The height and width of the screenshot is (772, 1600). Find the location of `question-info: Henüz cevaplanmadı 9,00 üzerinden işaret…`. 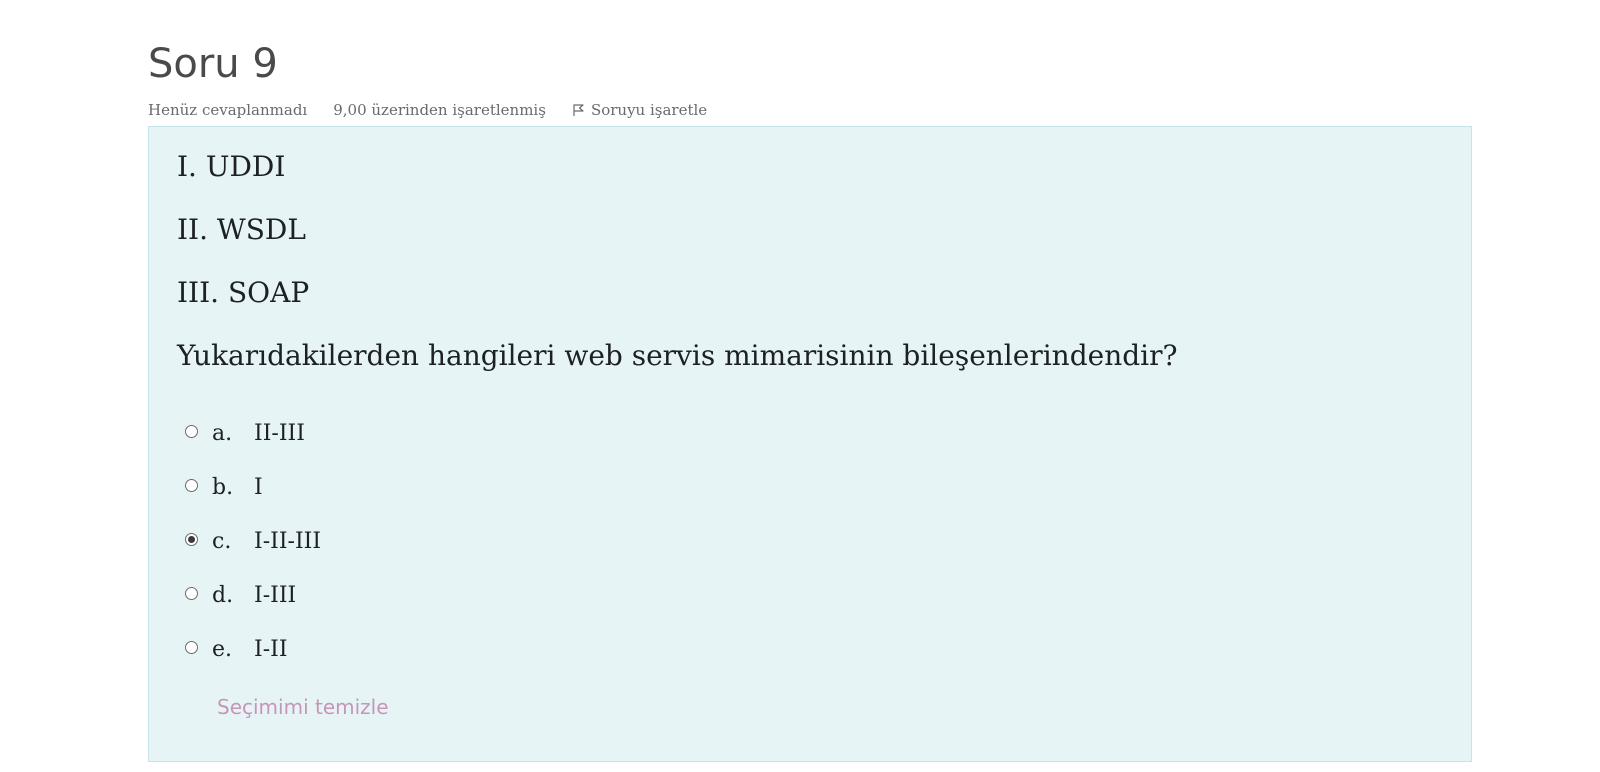

question-info: Henüz cevaplanmadı 9,00 üzerinden işaret… is located at coordinates (427, 110).